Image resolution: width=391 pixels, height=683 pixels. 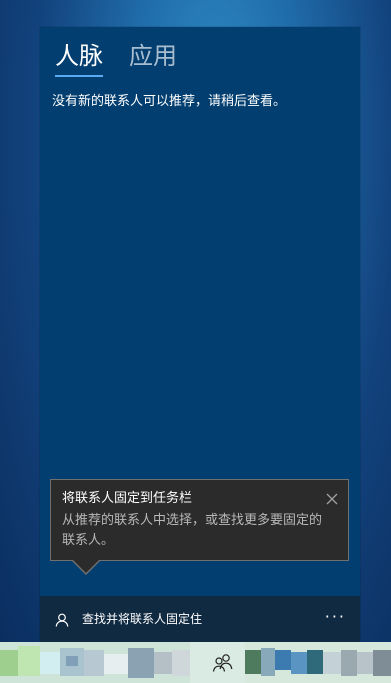 I want to click on tooltip-arrow-fill, so click(x=86, y=566).